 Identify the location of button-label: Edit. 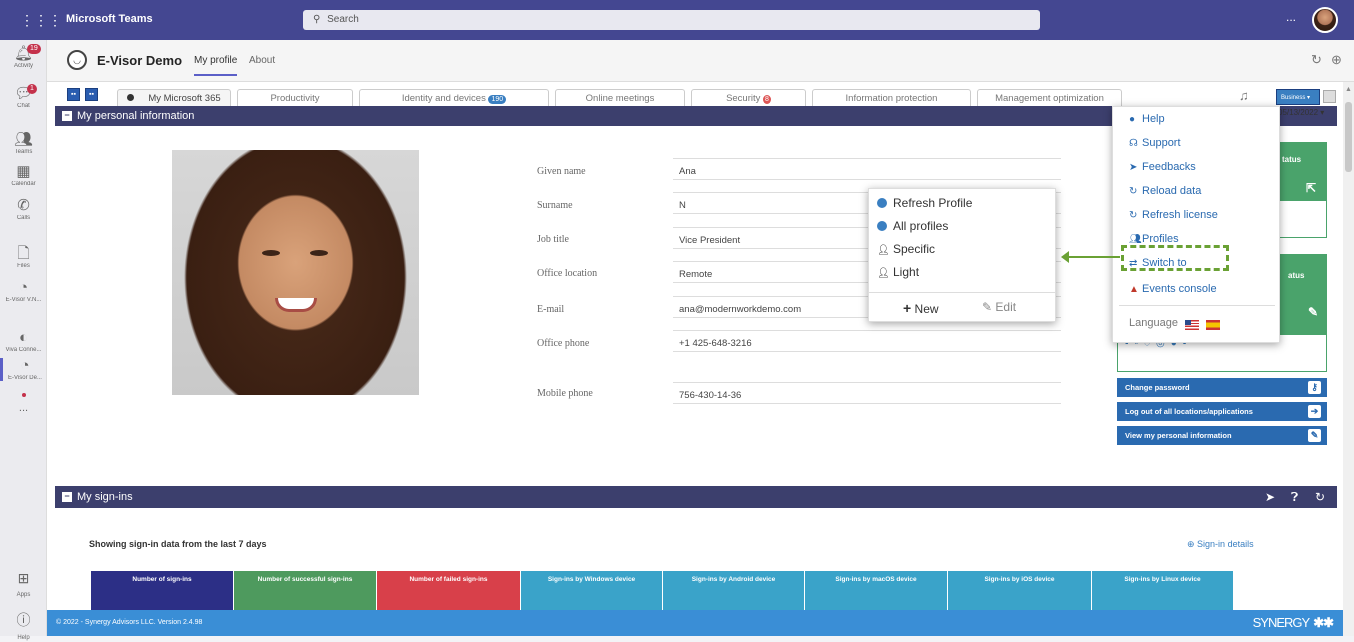
(1006, 307).